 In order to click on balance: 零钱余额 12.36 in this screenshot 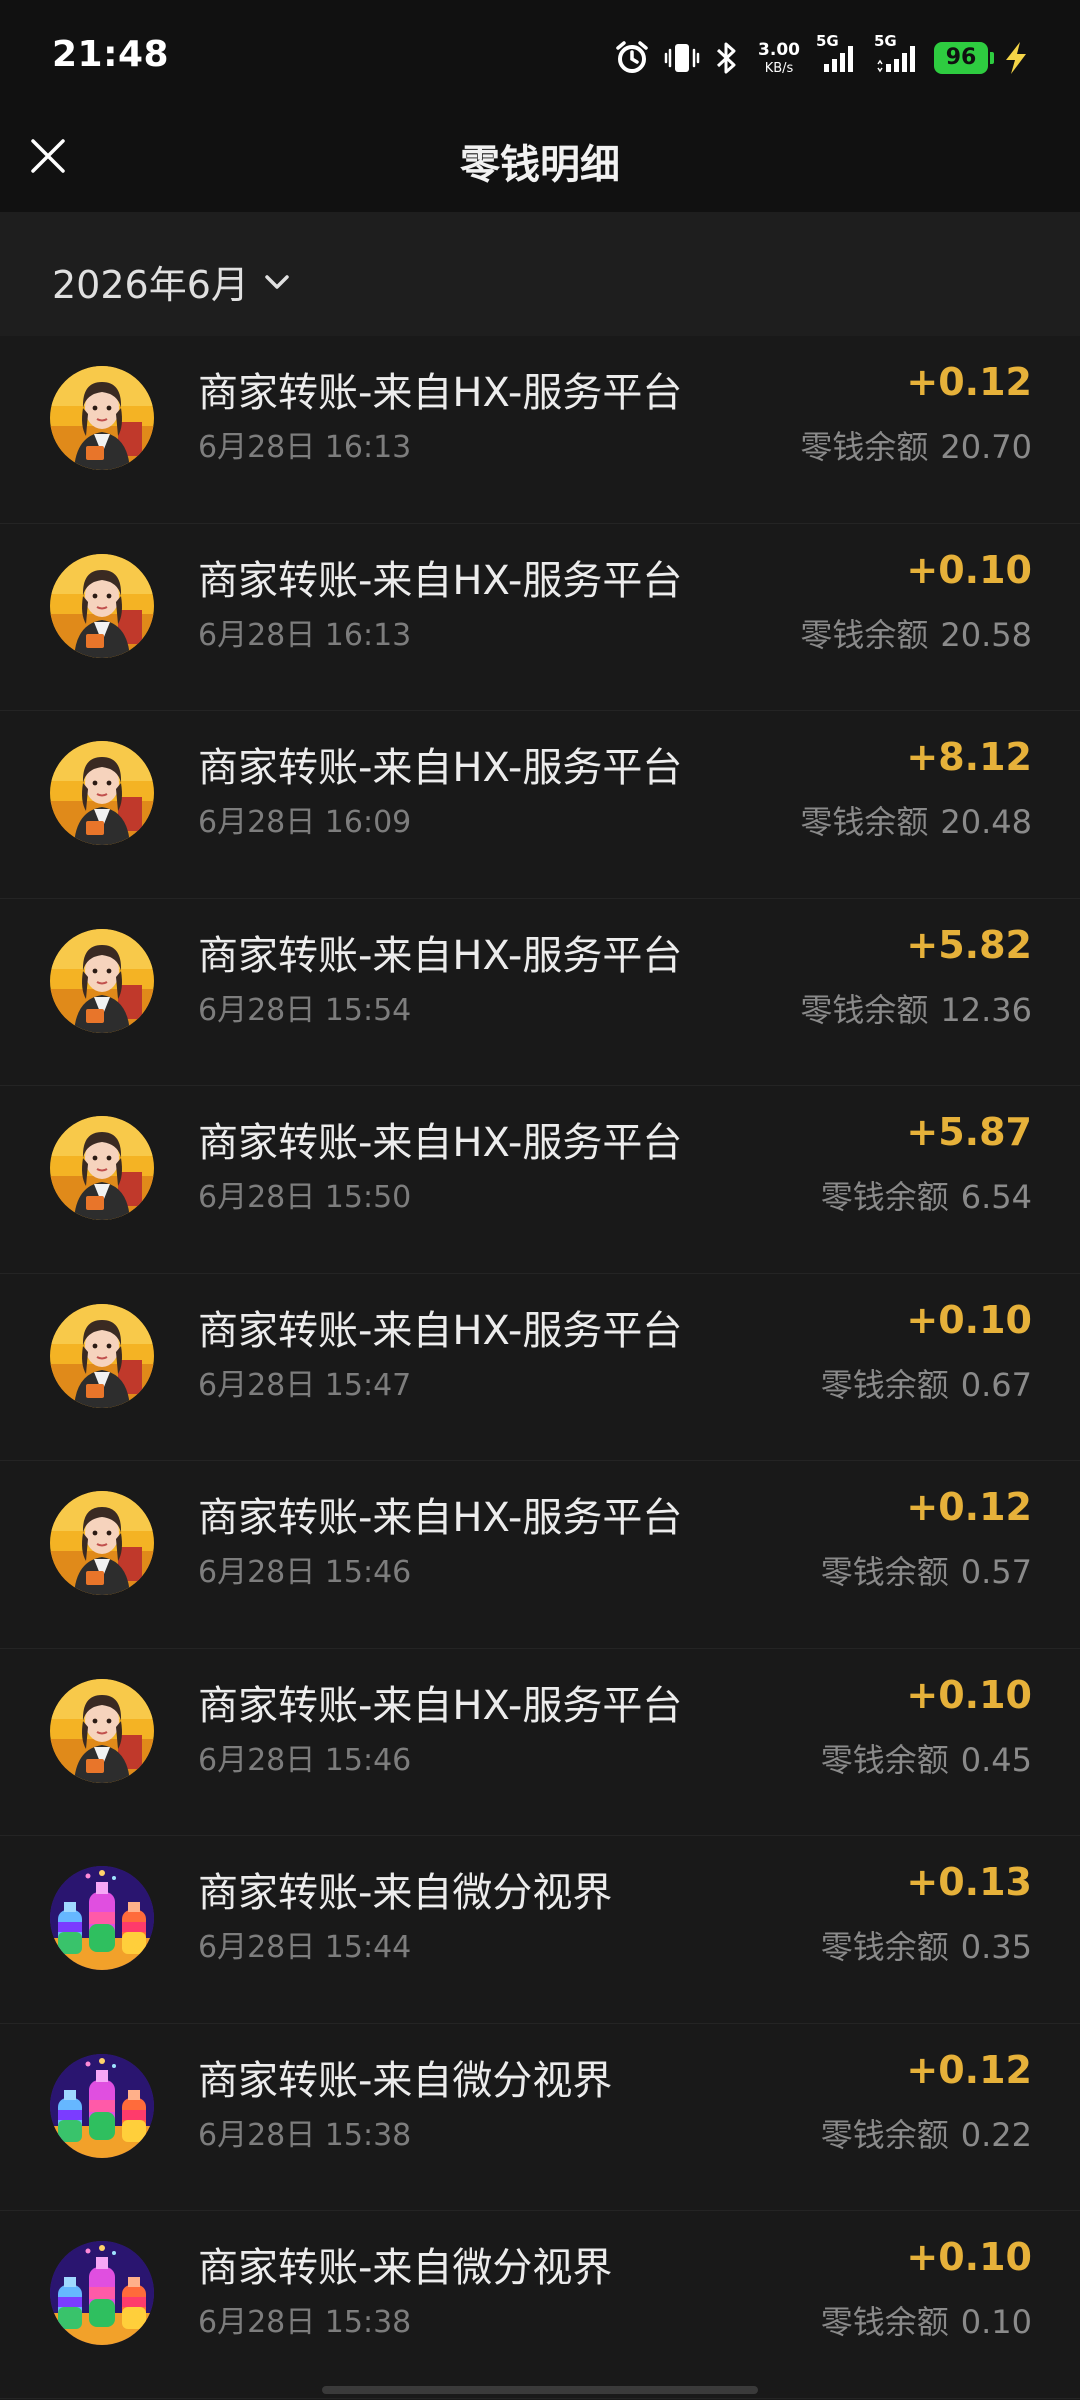, I will do `click(916, 1008)`.